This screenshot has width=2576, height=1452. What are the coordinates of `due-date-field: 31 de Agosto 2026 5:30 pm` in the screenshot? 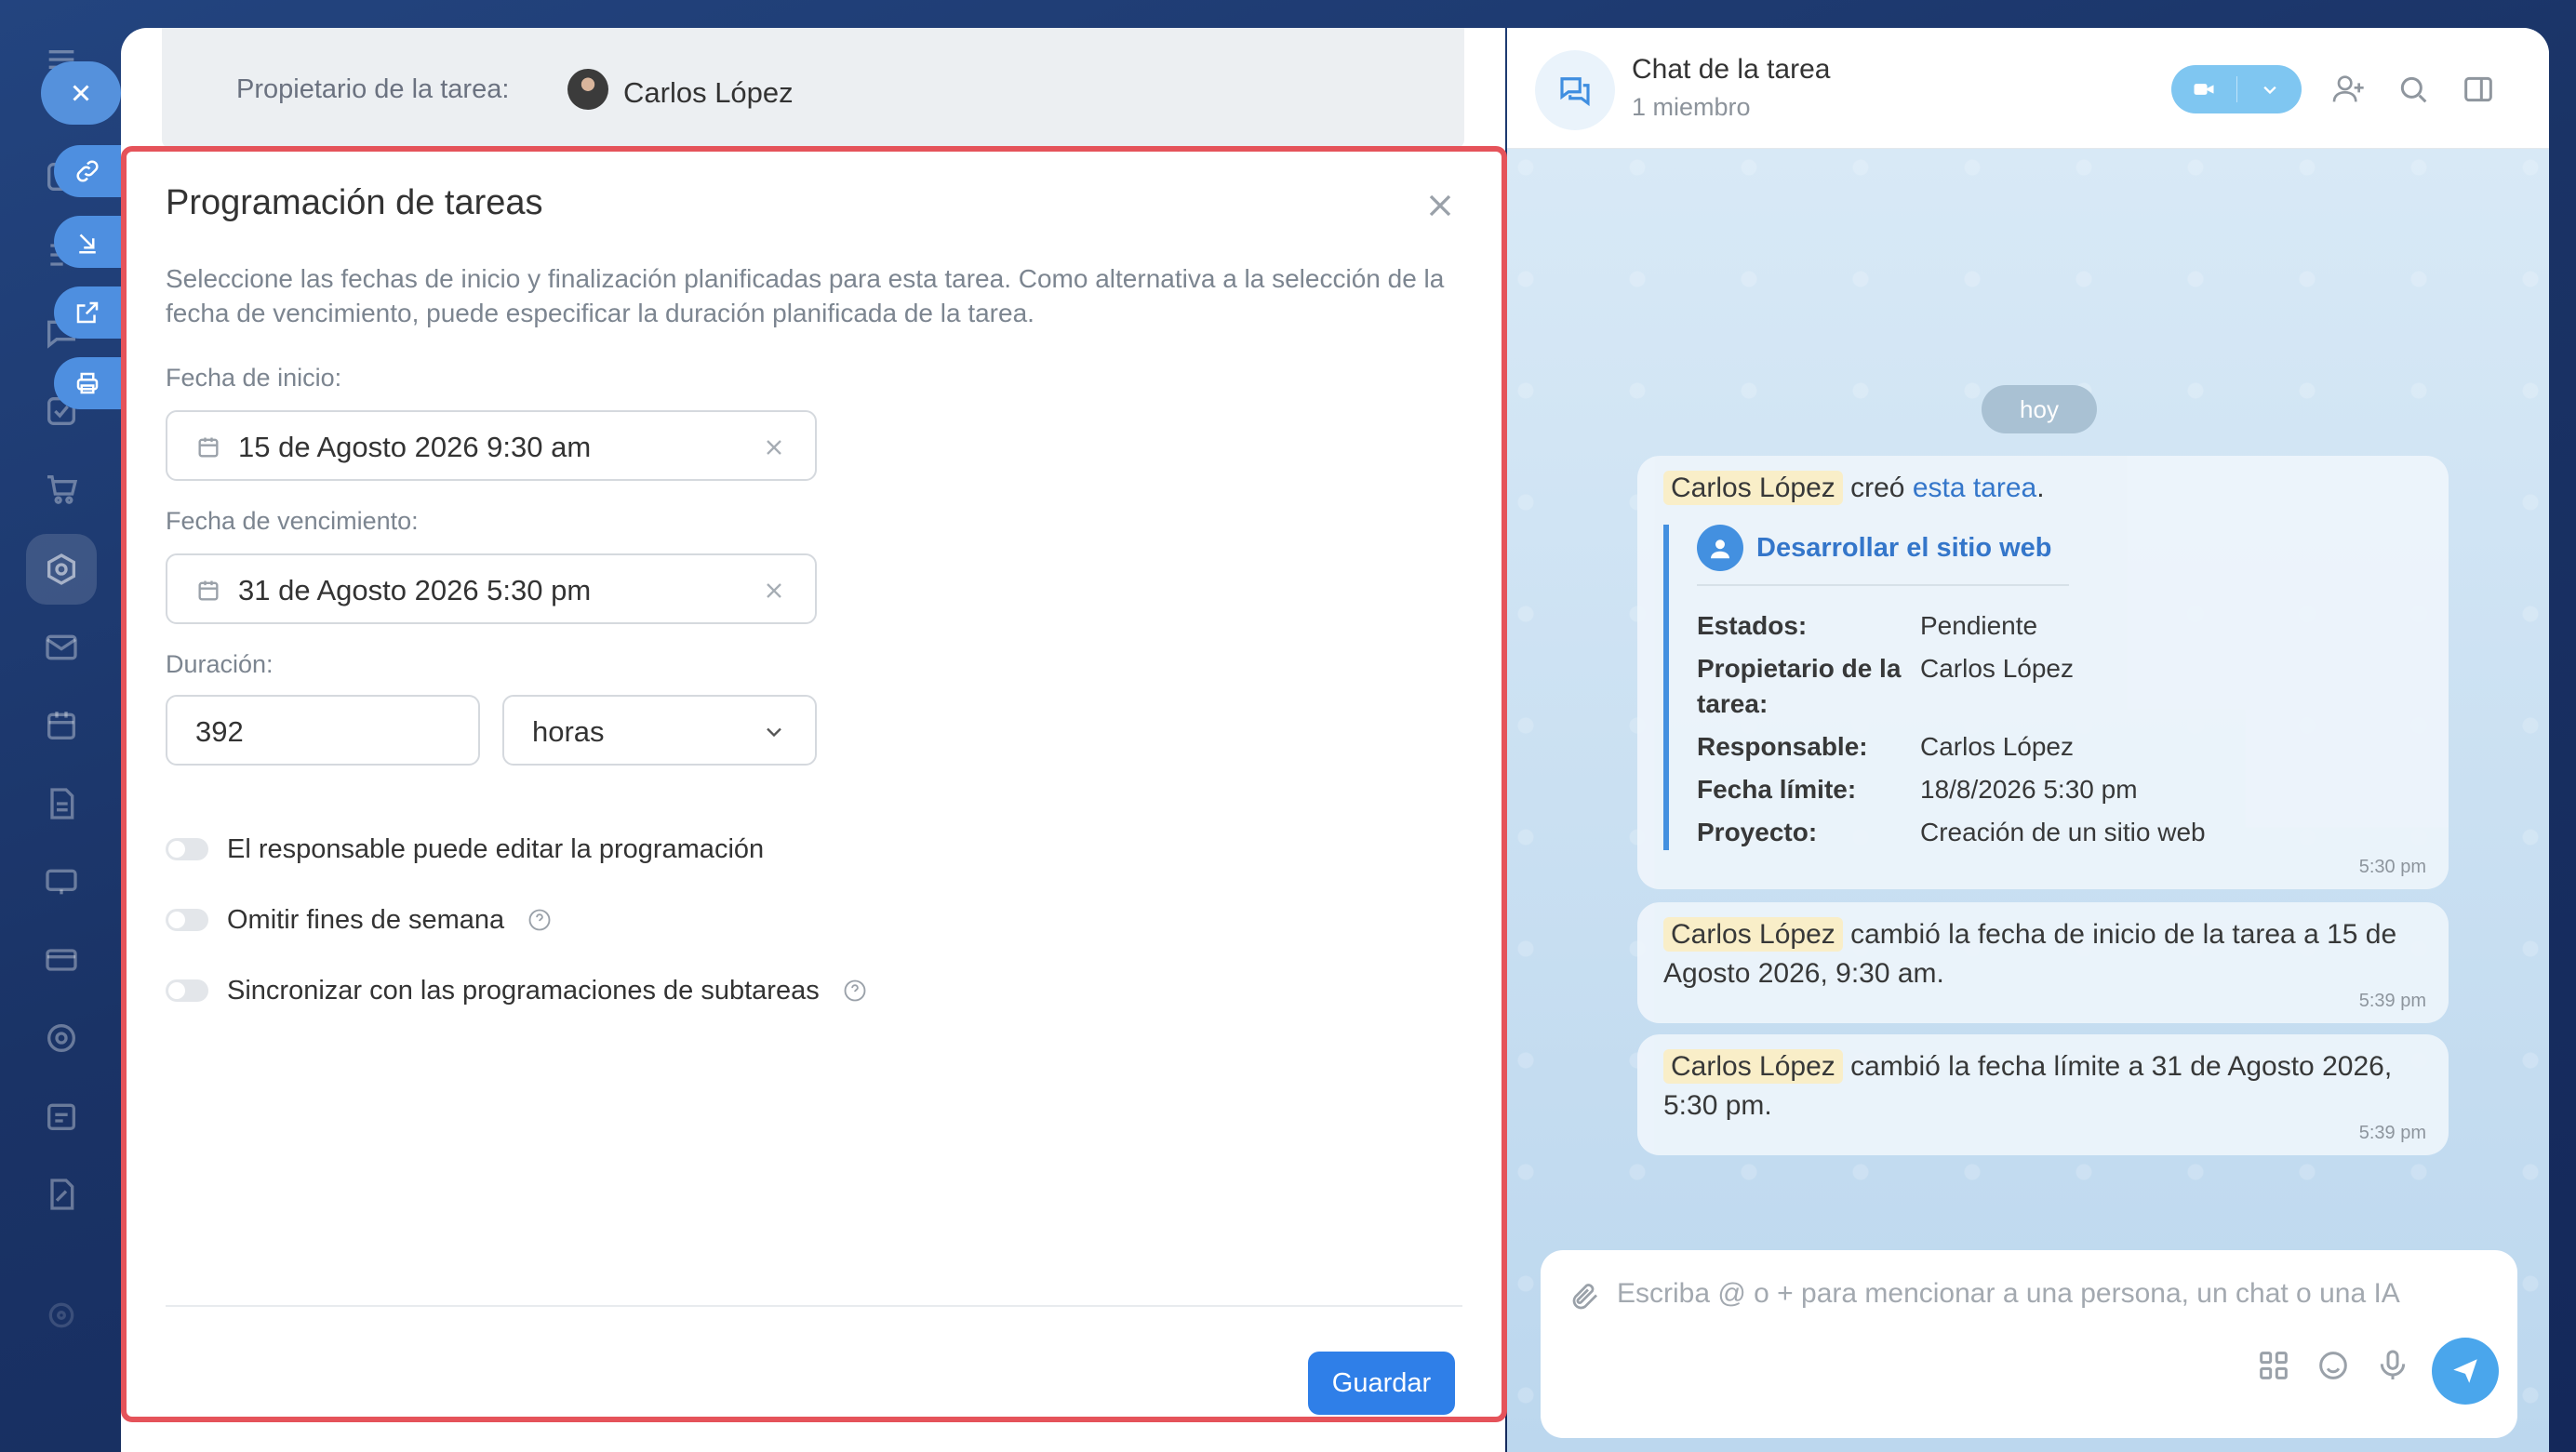 It's located at (491, 588).